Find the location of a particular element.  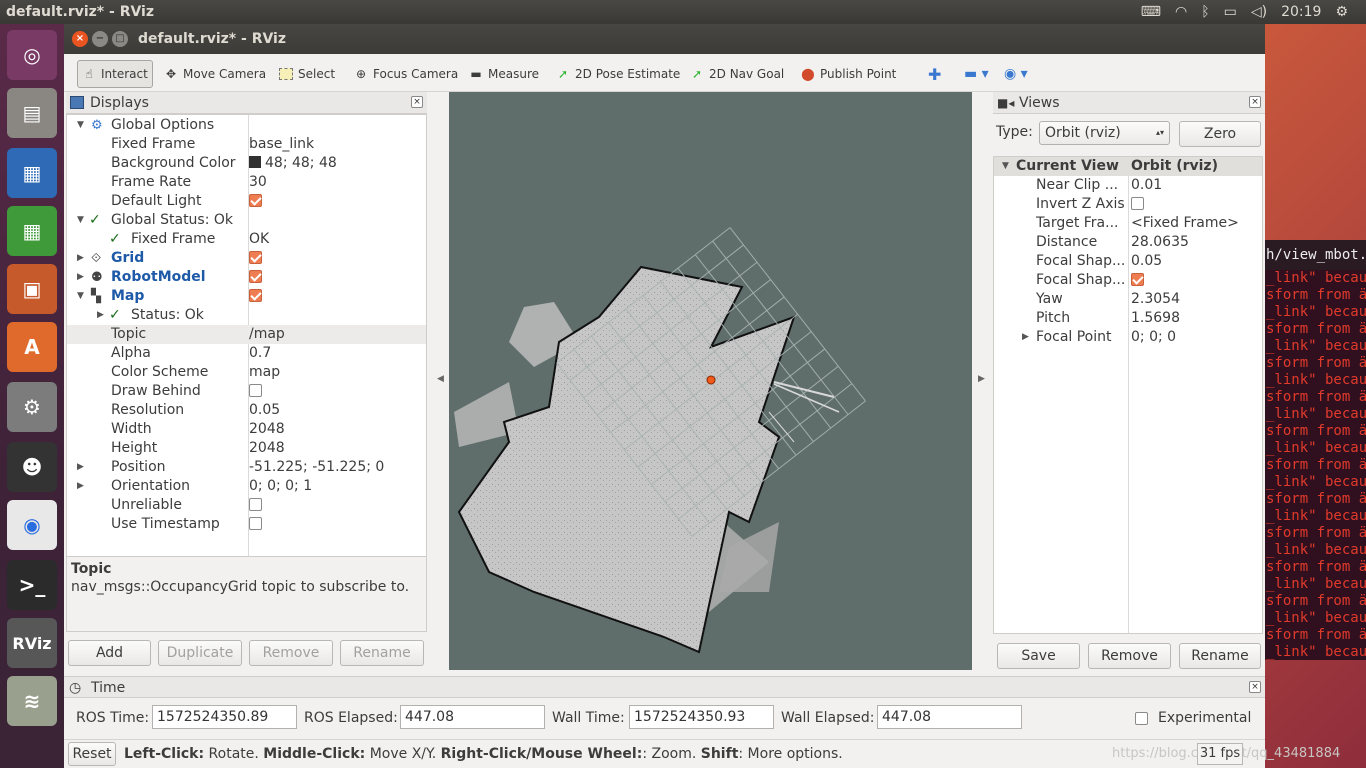

close-time-icon: × is located at coordinates (1255, 687).